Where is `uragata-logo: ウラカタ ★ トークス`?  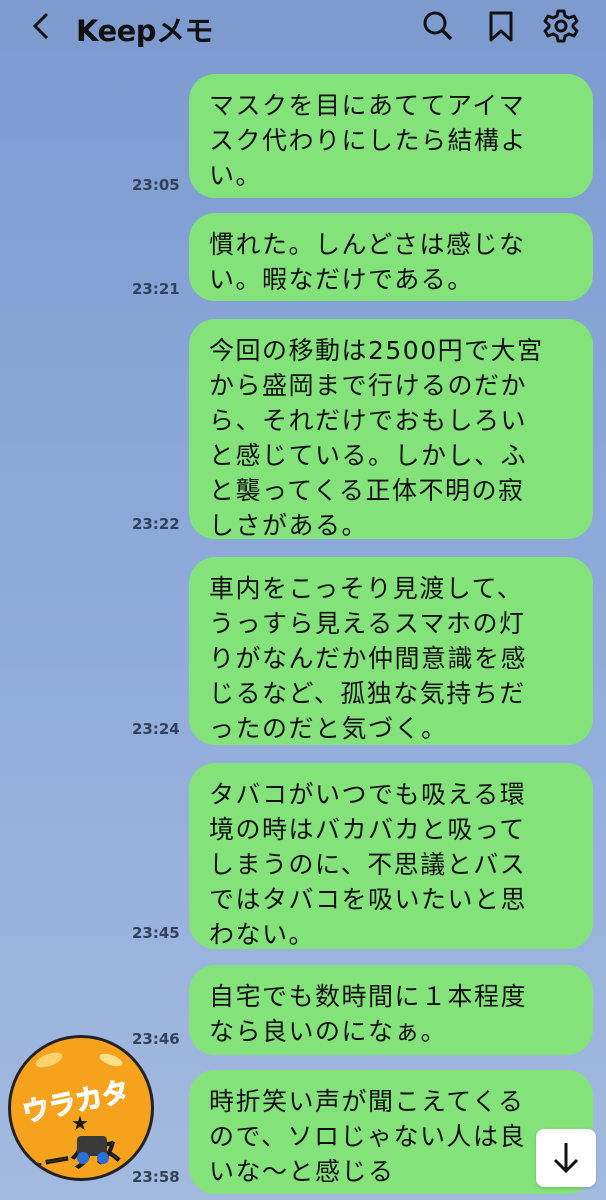
uragata-logo: ウラカタ ★ トークス is located at coordinates (81, 1108).